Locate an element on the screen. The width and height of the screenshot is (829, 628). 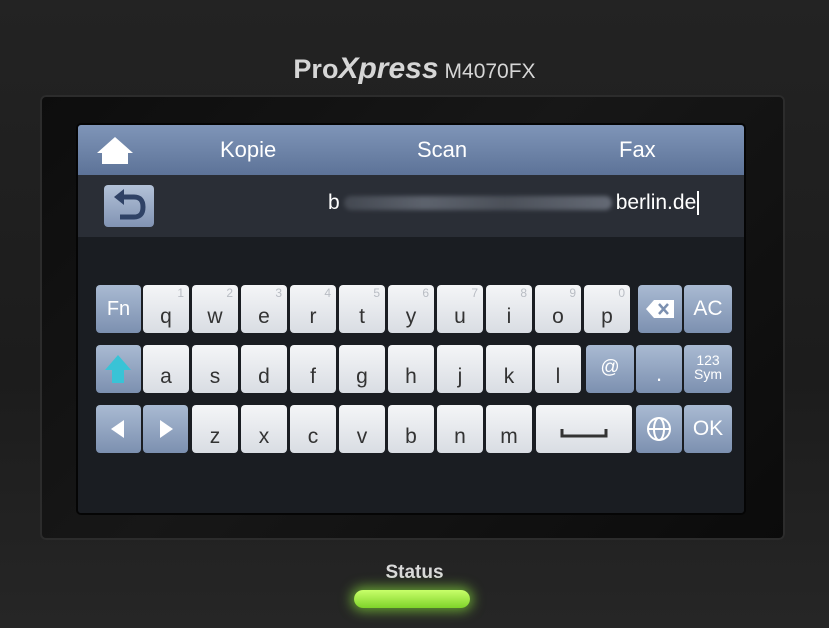
at-key-label: @ is located at coordinates (610, 367).